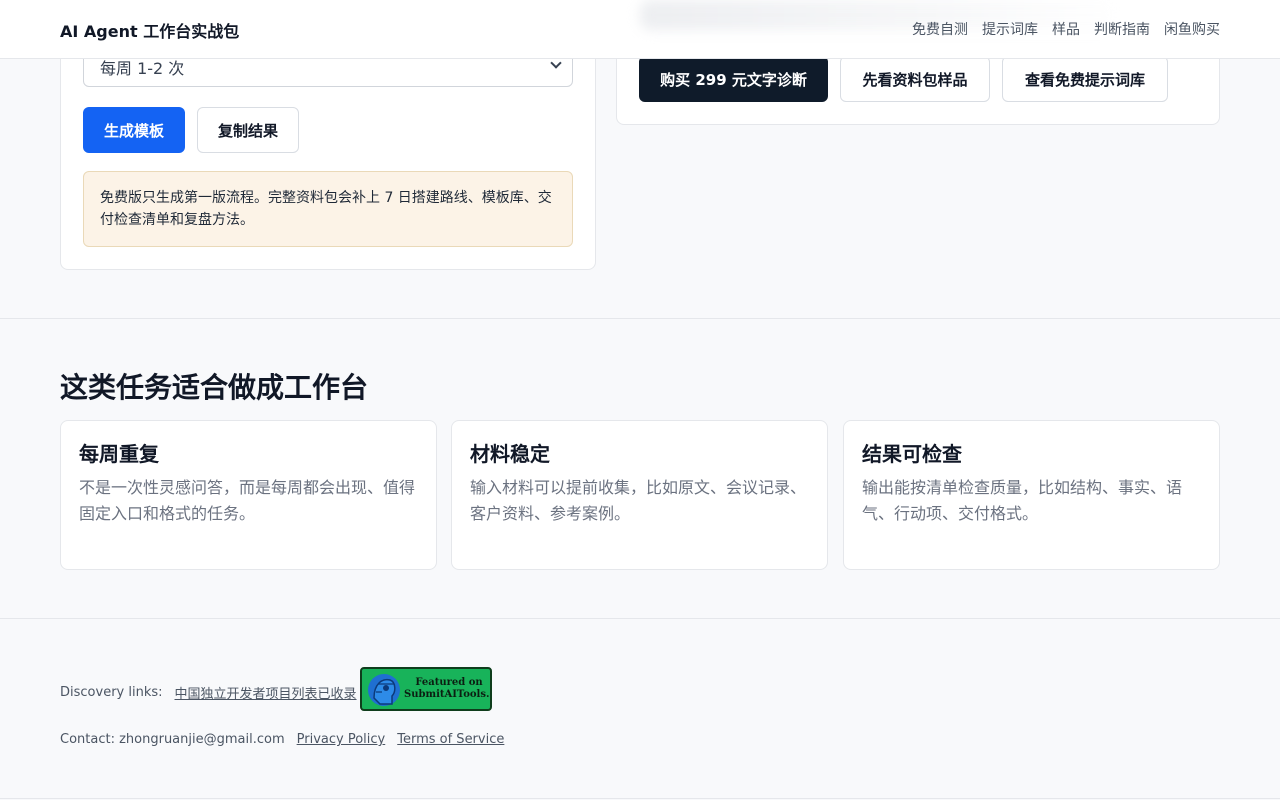  I want to click on discovery-row: Discovery links: 中国独立开发者项目列表已收录, so click(208, 692).